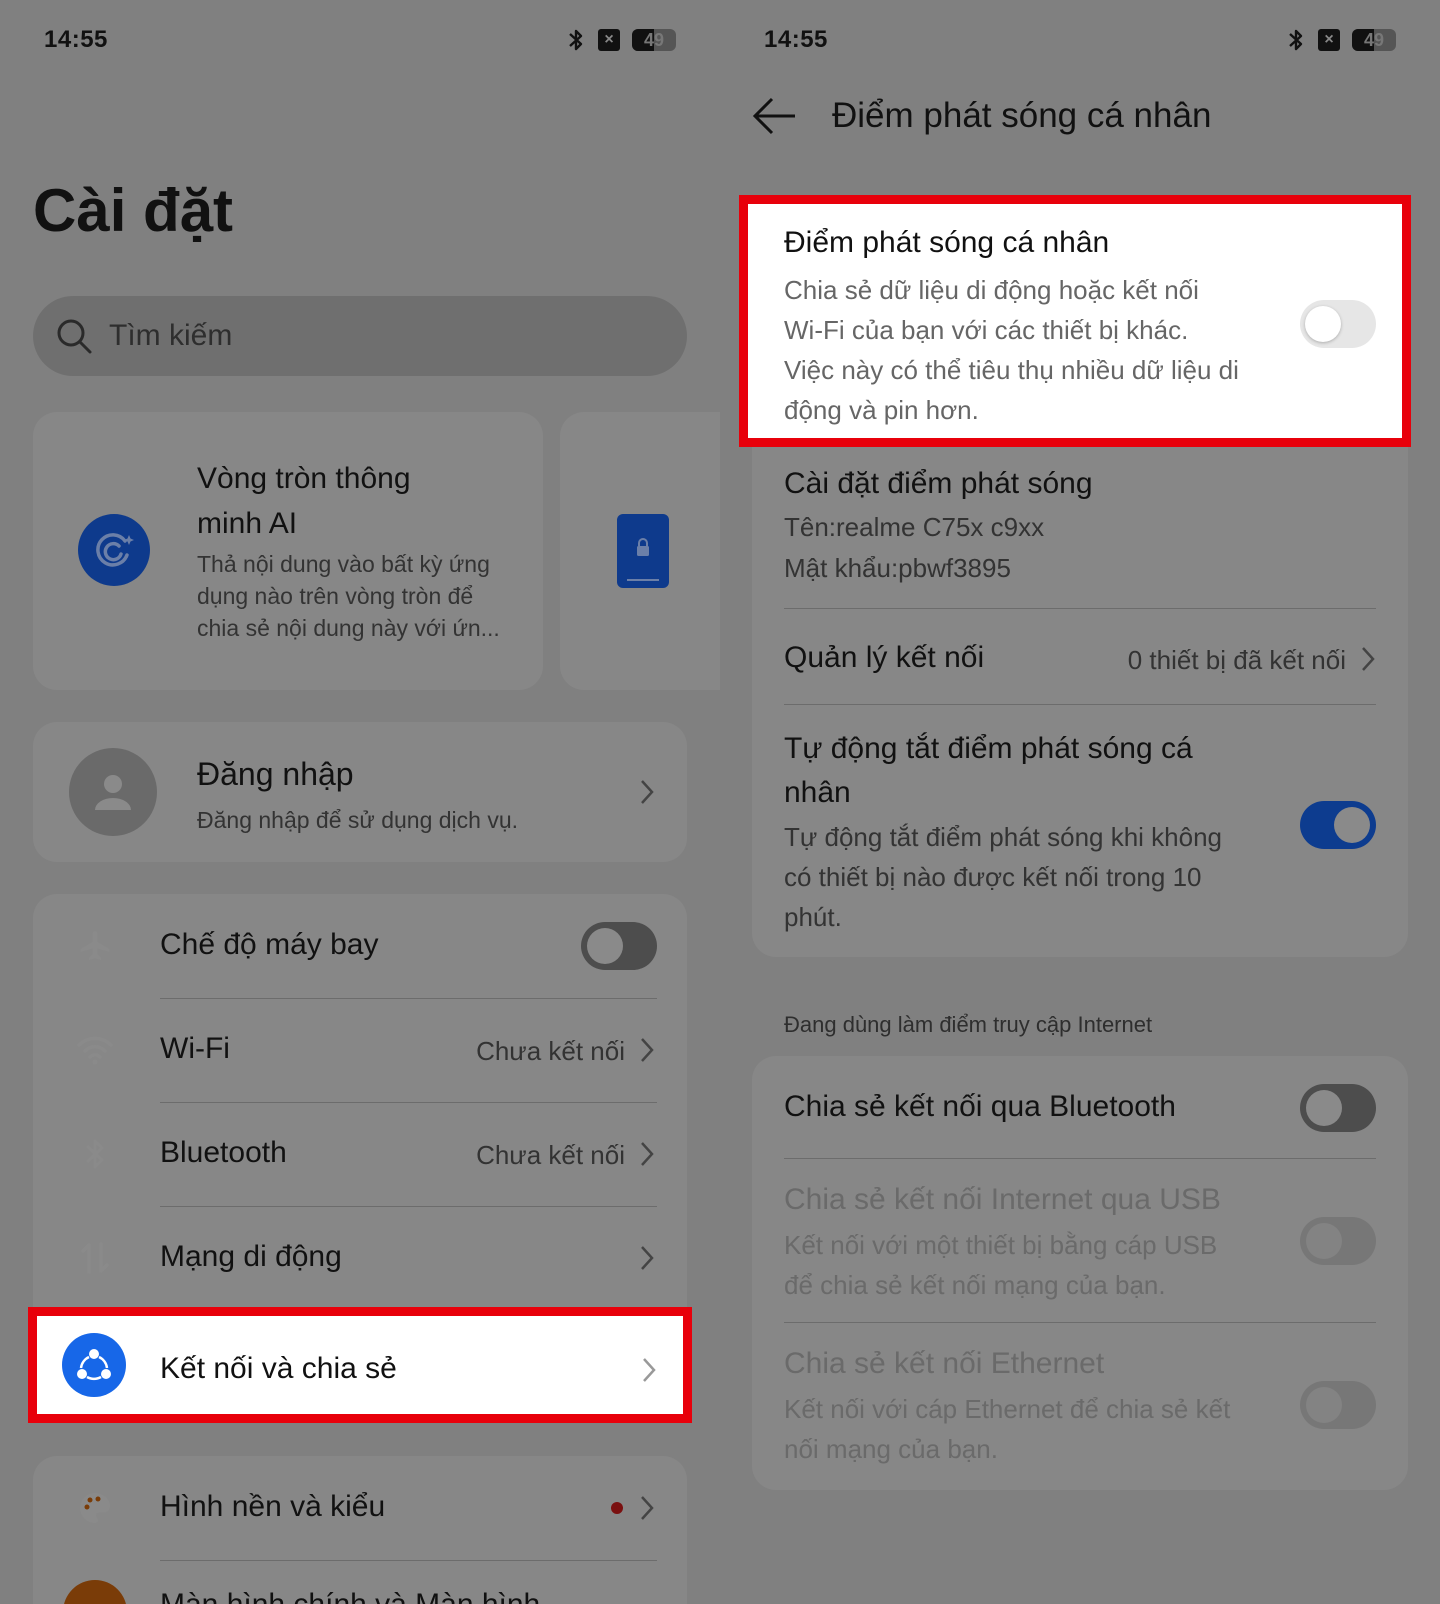  Describe the element at coordinates (95, 1154) in the screenshot. I see `bluetooth-icon` at that location.